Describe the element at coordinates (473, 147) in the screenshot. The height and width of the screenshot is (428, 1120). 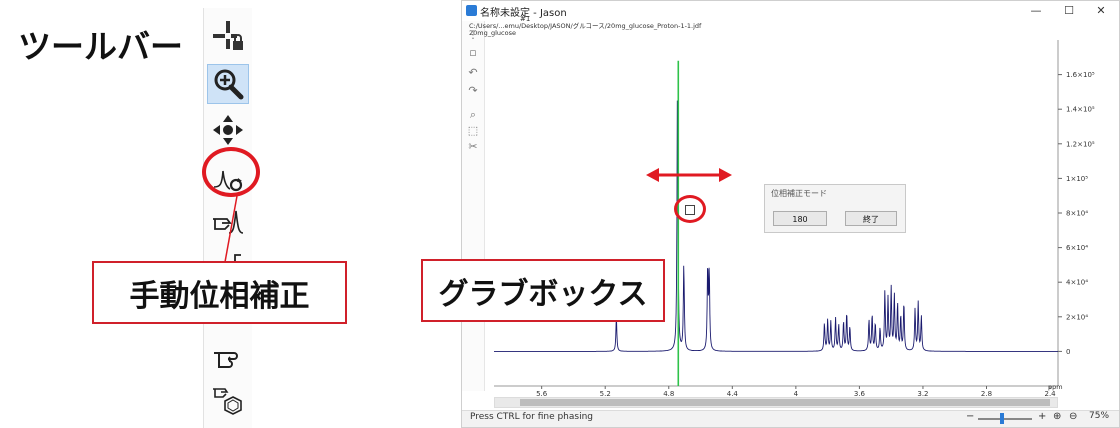
I see `cut-tool-icon: ✂` at that location.